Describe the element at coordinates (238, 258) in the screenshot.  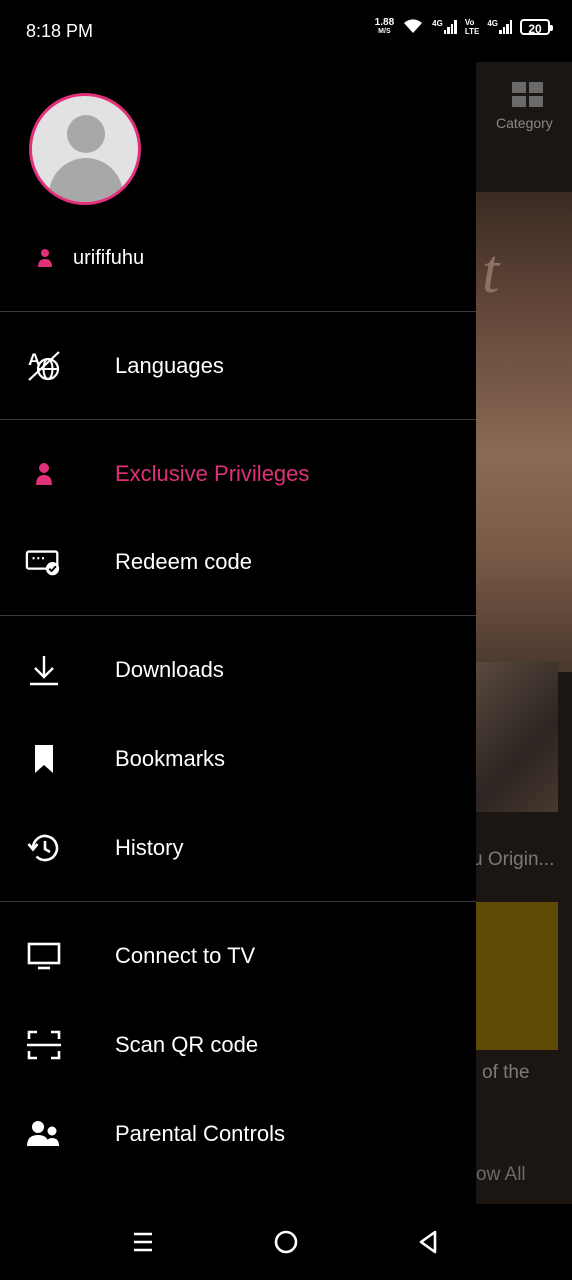
I see `user-row: urififuhu` at that location.